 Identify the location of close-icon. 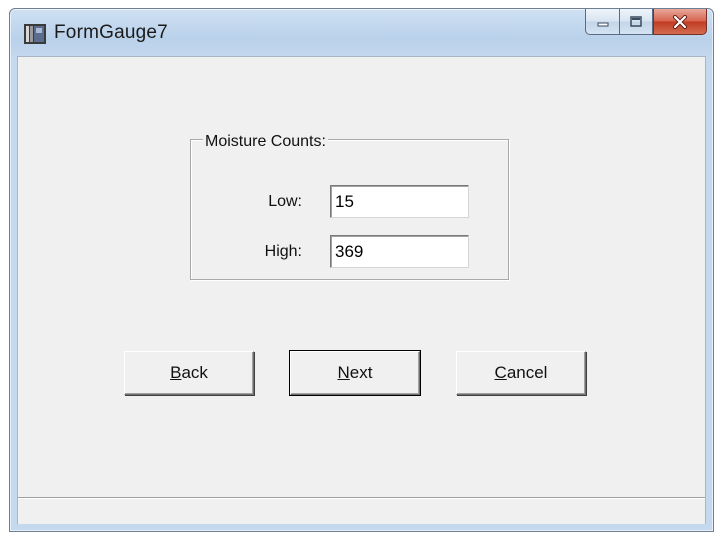
(680, 21).